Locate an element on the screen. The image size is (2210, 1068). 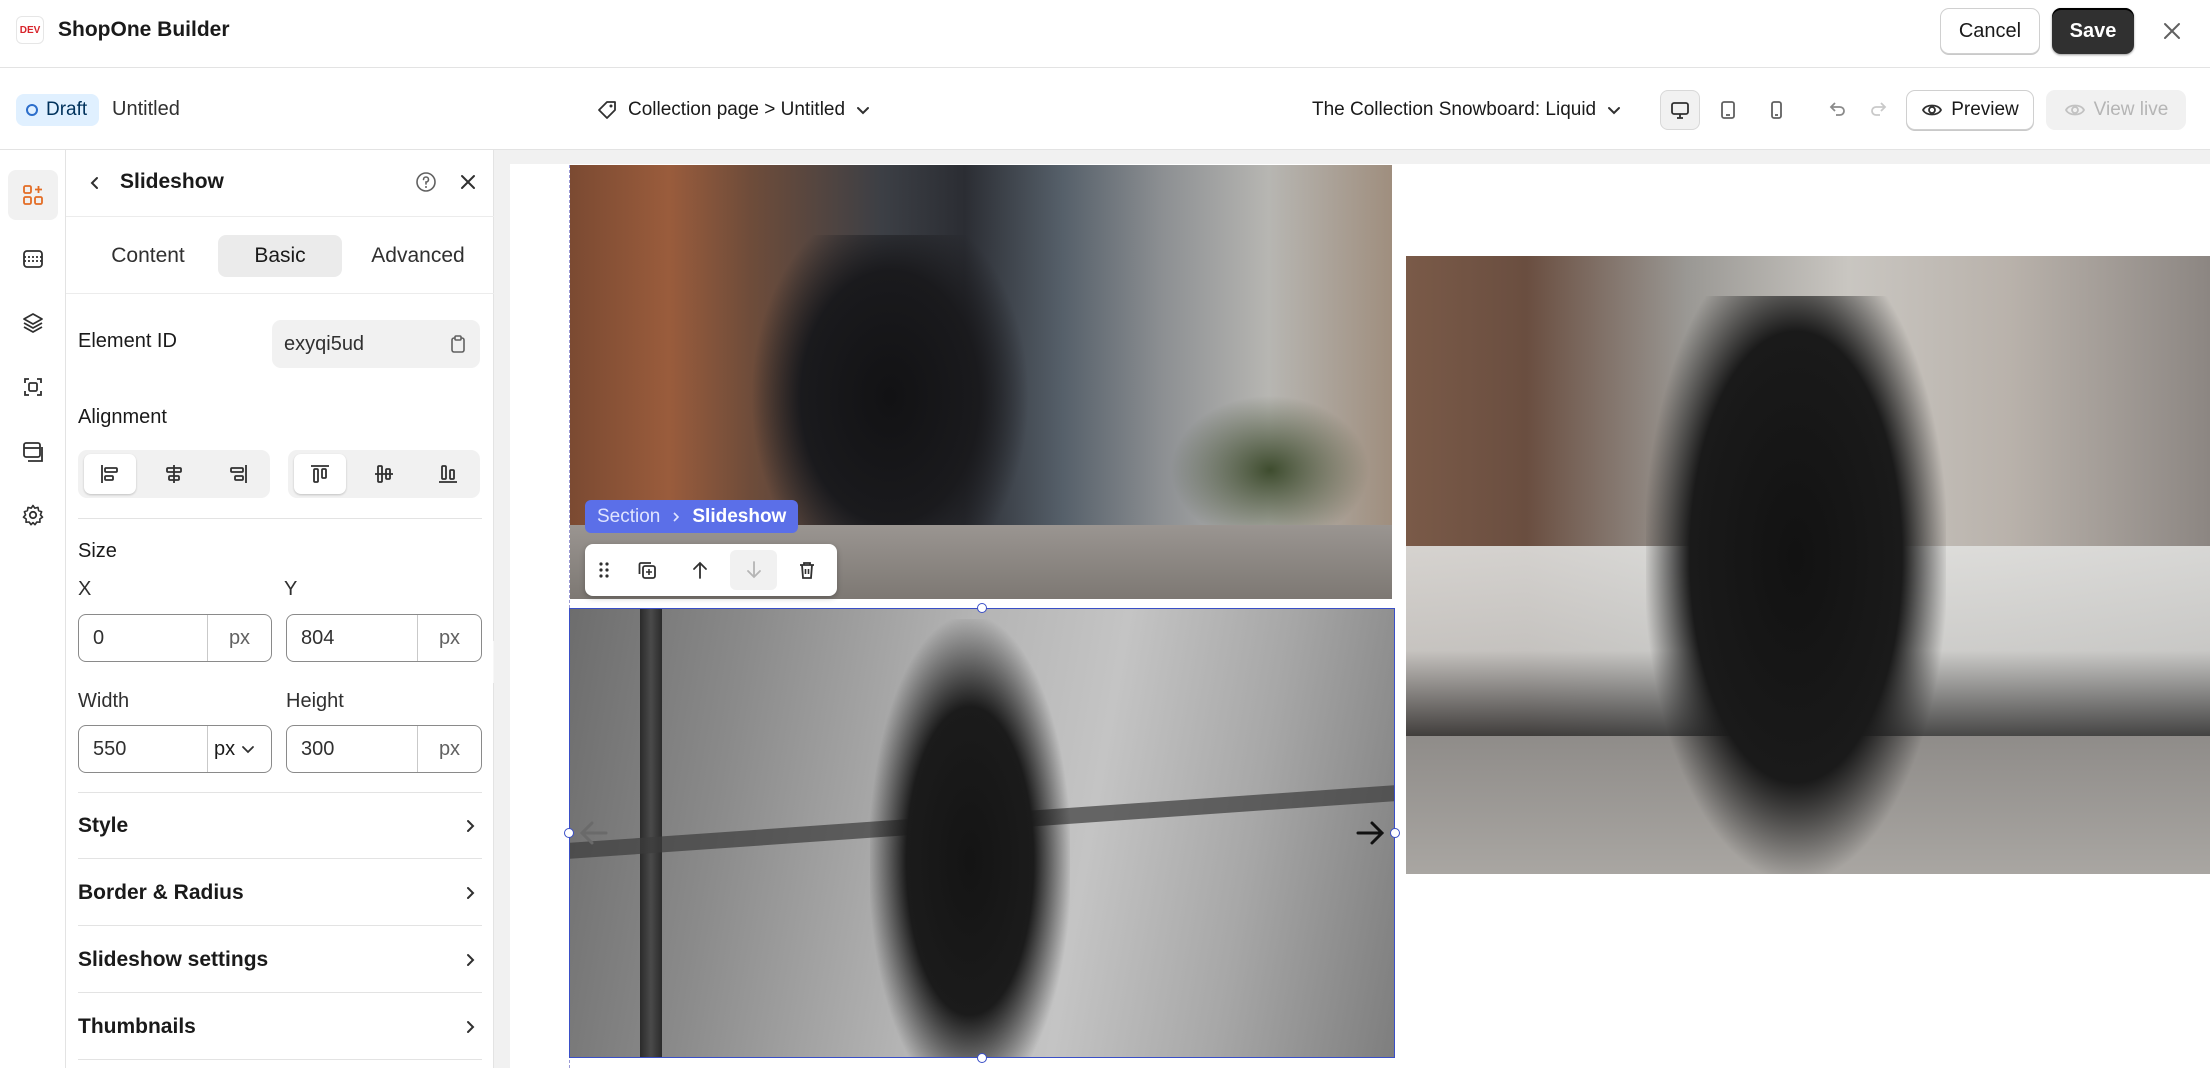
save-button: Save is located at coordinates (2093, 31).